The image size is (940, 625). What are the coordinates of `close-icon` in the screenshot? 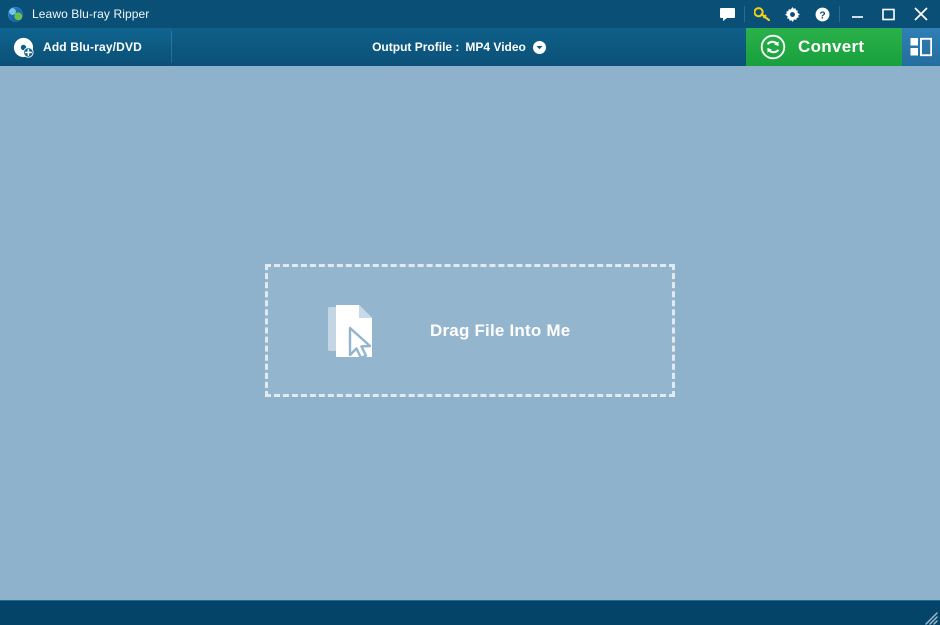 It's located at (921, 14).